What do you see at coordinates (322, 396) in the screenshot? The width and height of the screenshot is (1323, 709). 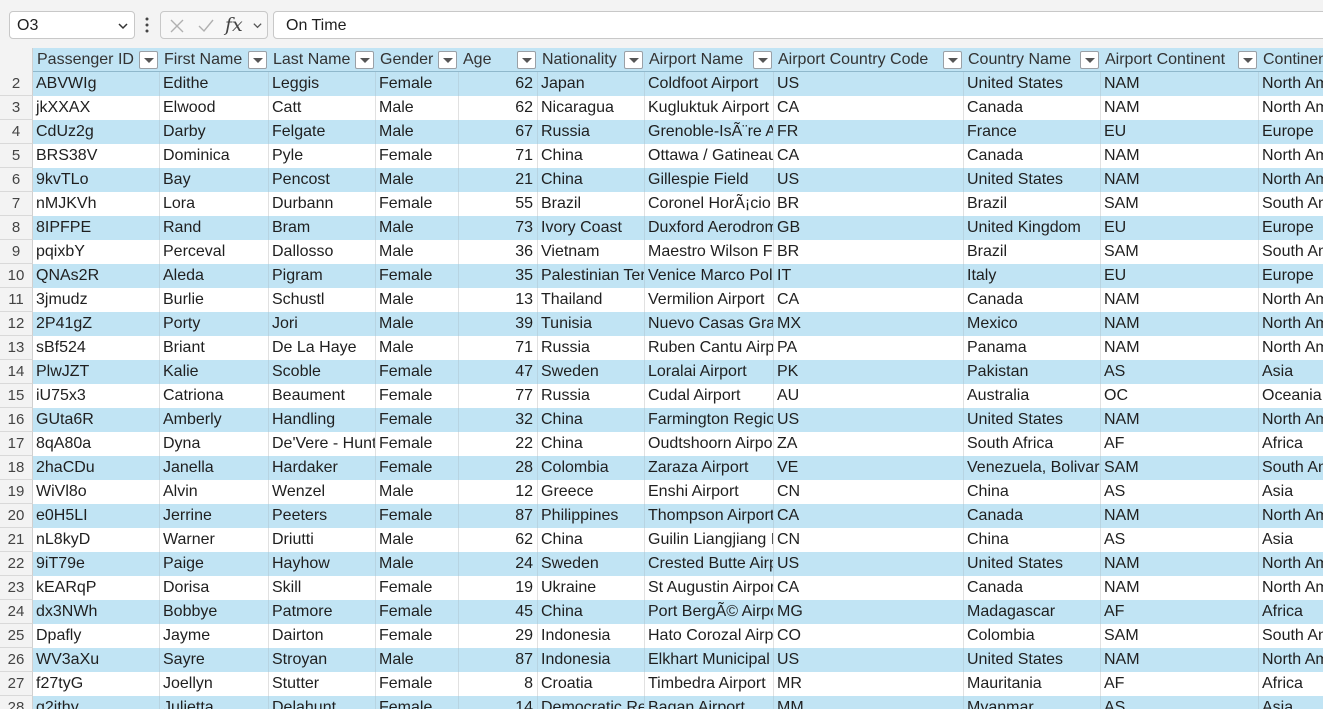 I see `cell: Beaument` at bounding box center [322, 396].